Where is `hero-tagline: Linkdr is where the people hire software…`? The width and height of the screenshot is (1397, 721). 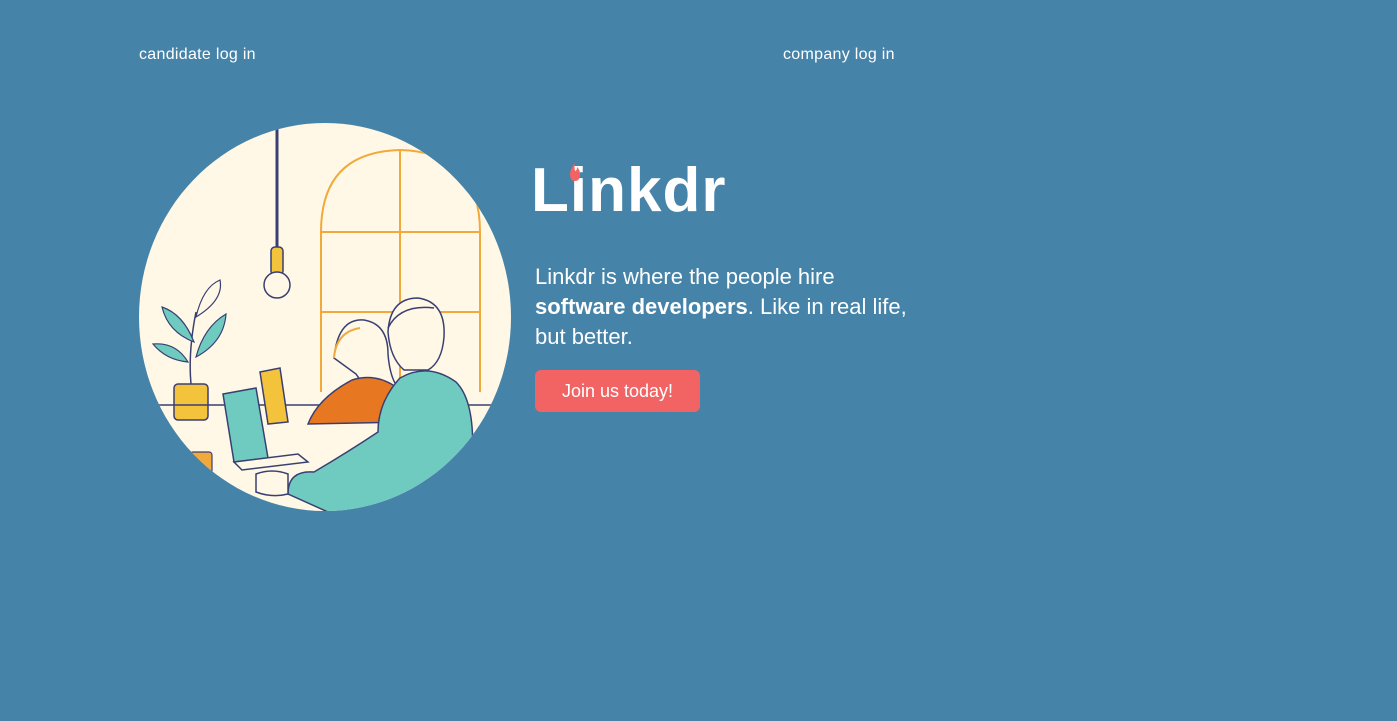
hero-tagline: Linkdr is where the people hire software… is located at coordinates (730, 307).